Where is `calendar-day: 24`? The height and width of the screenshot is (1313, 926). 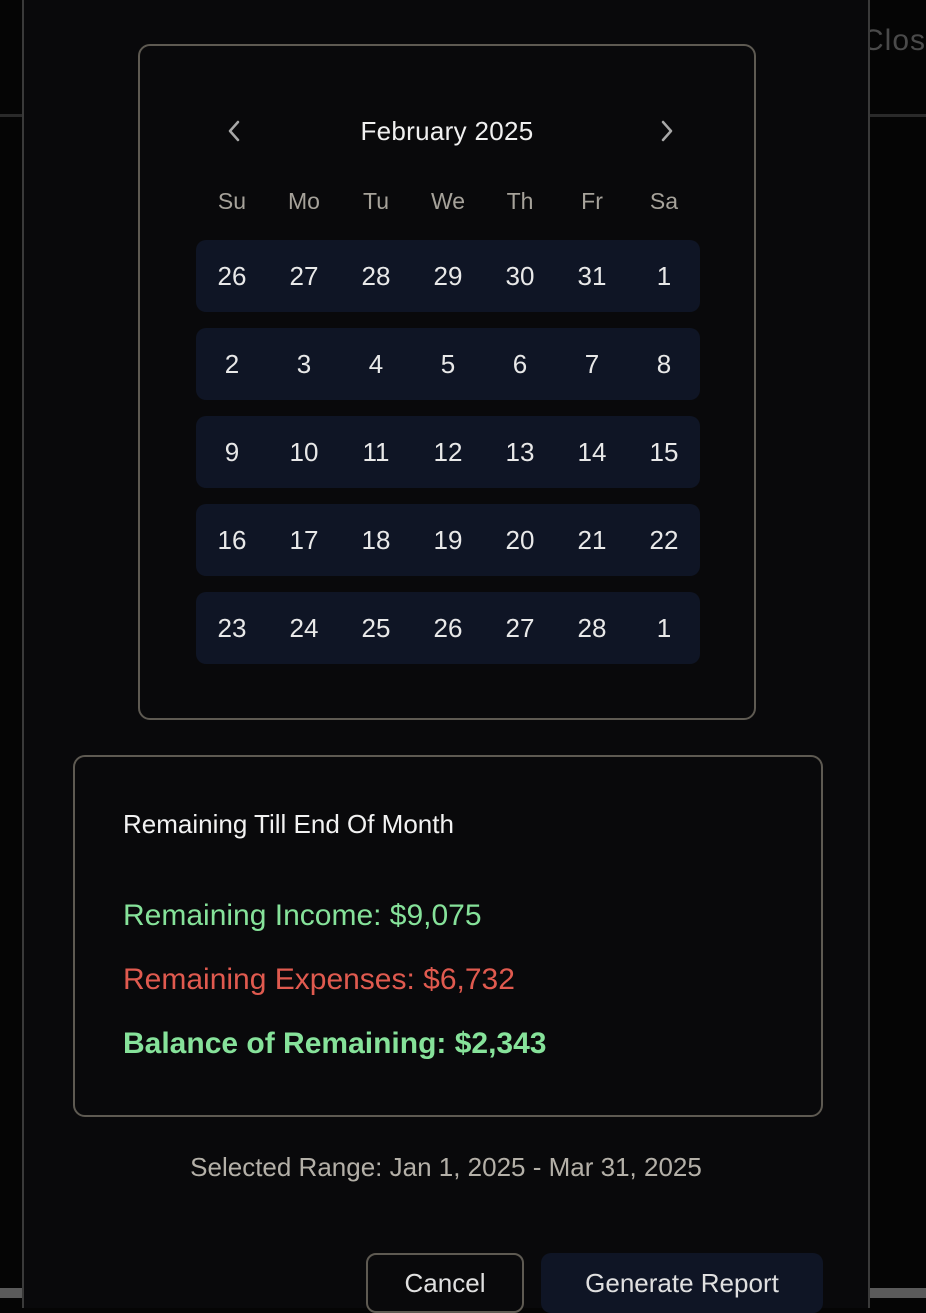
calendar-day: 24 is located at coordinates (304, 628).